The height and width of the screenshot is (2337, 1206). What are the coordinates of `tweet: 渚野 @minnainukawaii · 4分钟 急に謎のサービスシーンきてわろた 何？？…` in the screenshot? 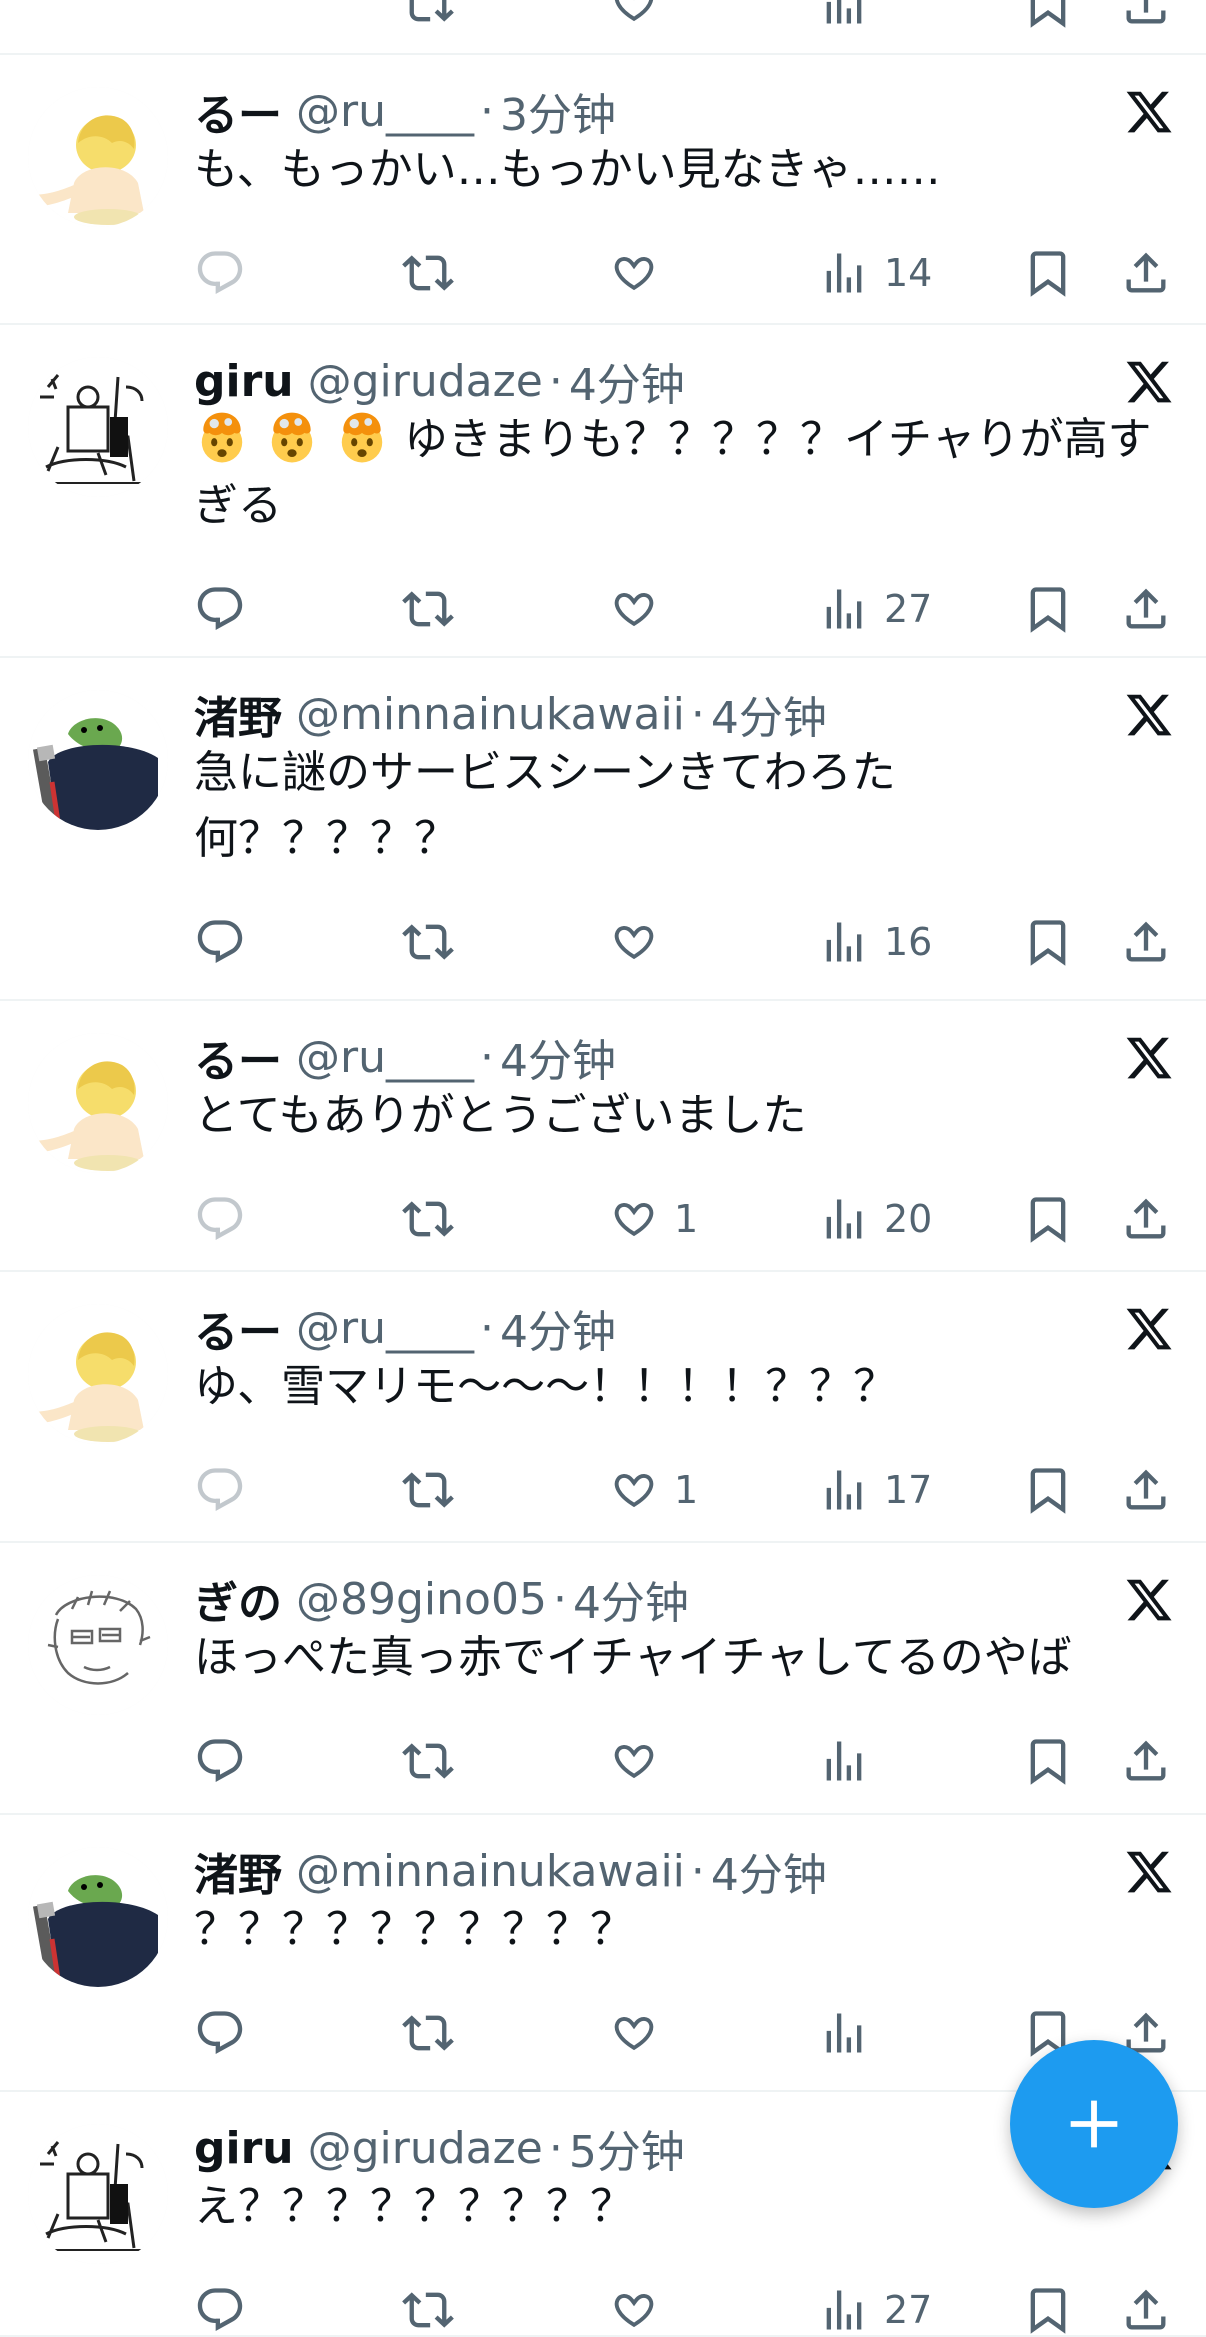 It's located at (603, 829).